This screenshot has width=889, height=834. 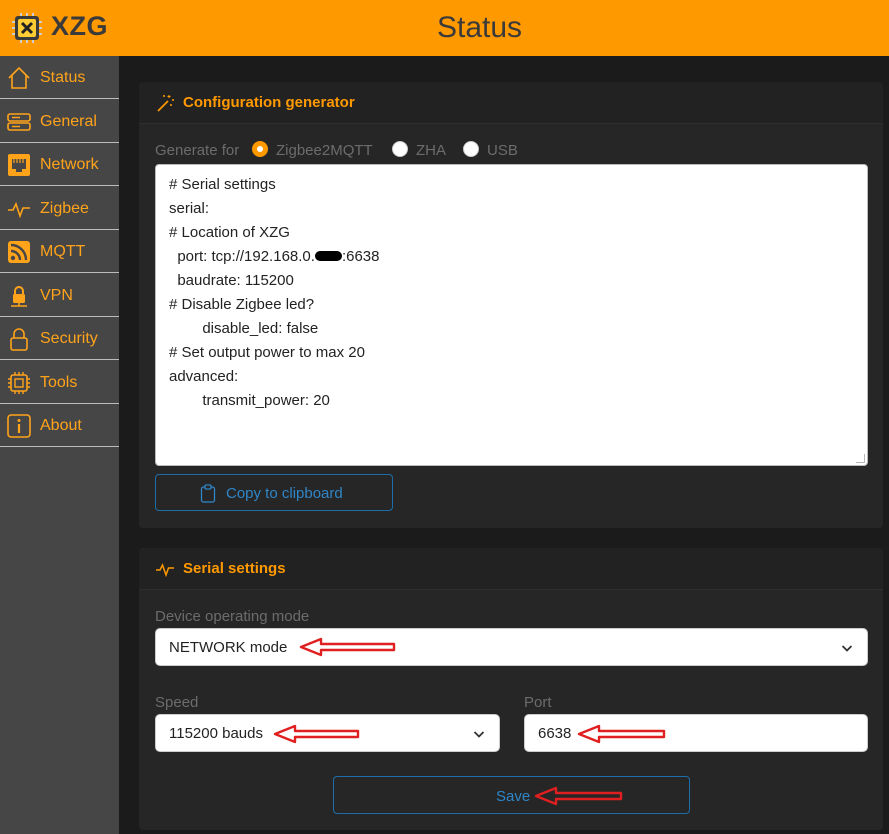 I want to click on top-header: XZG Status, so click(x=444, y=28).